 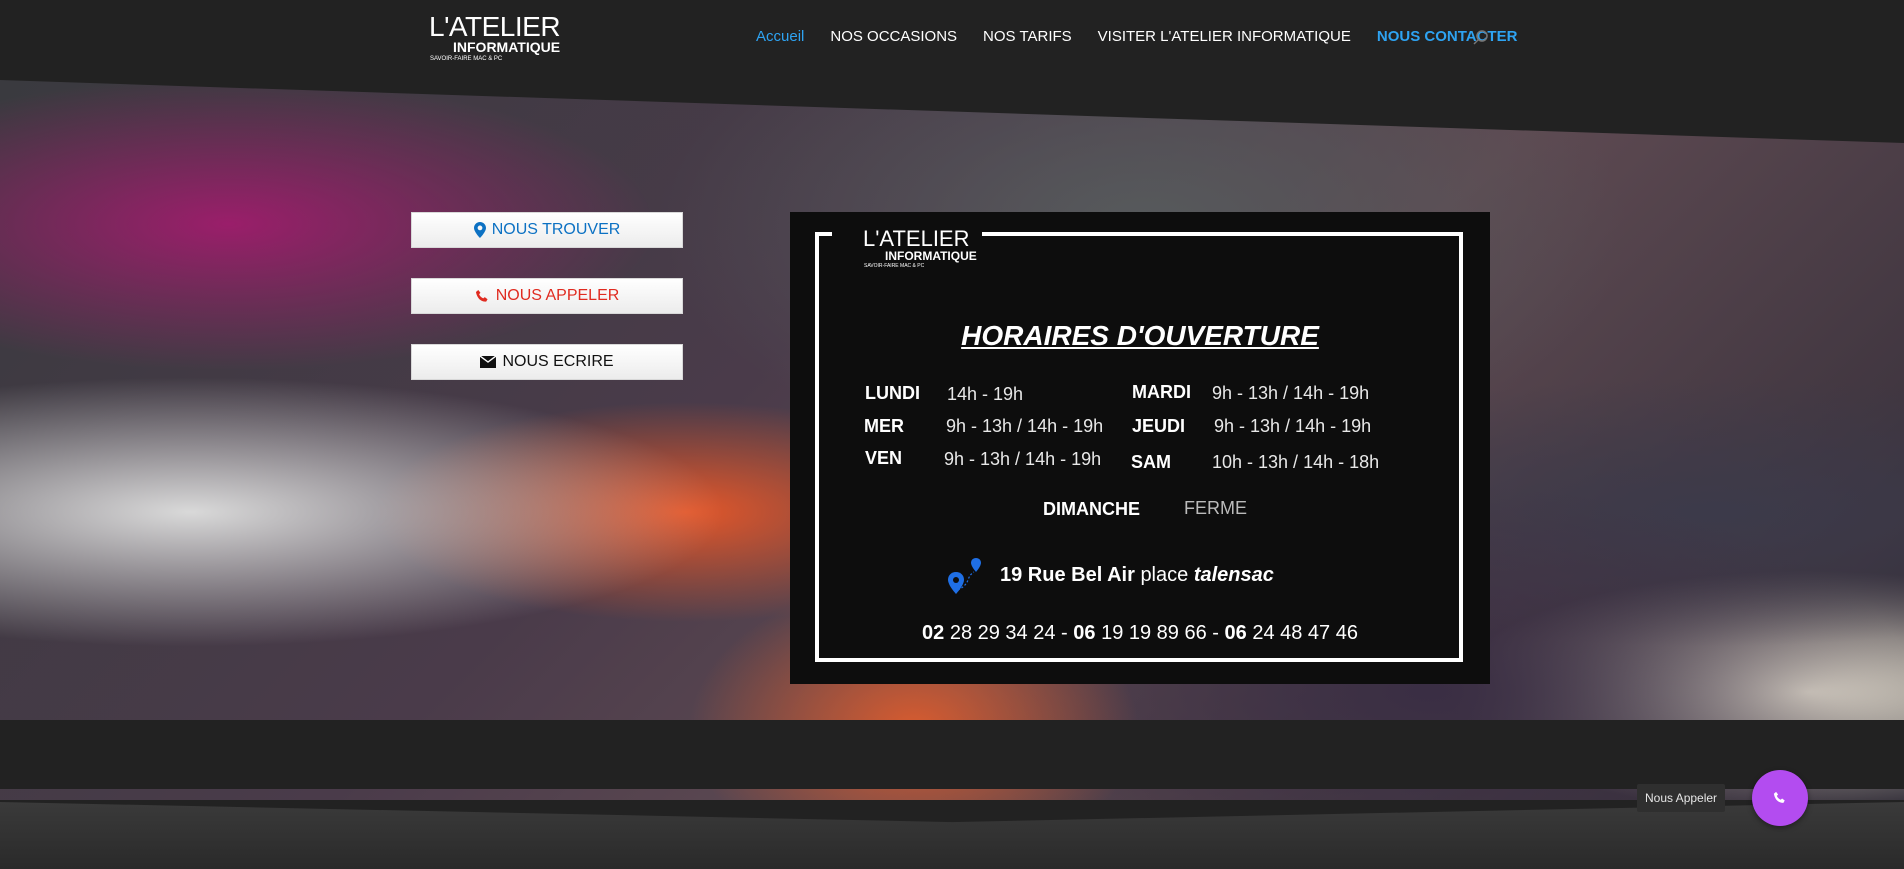 I want to click on search-icon, so click(x=1481, y=38).